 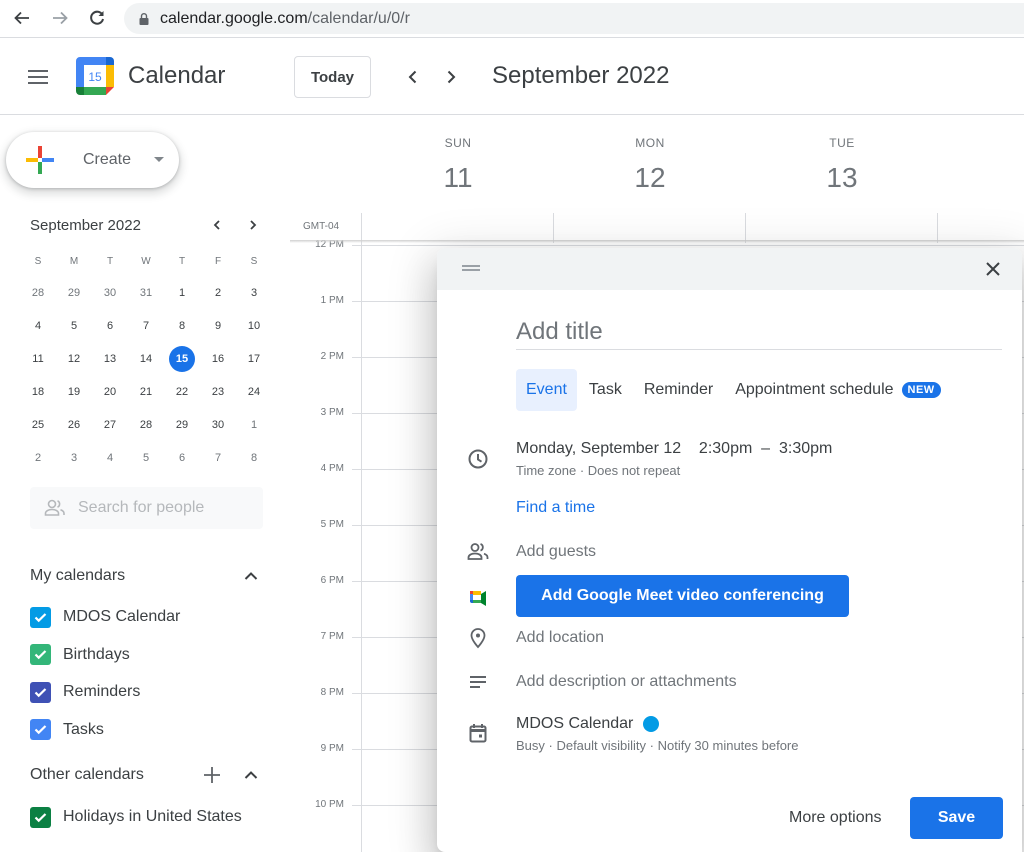 I want to click on day-number: 19, so click(x=74, y=392).